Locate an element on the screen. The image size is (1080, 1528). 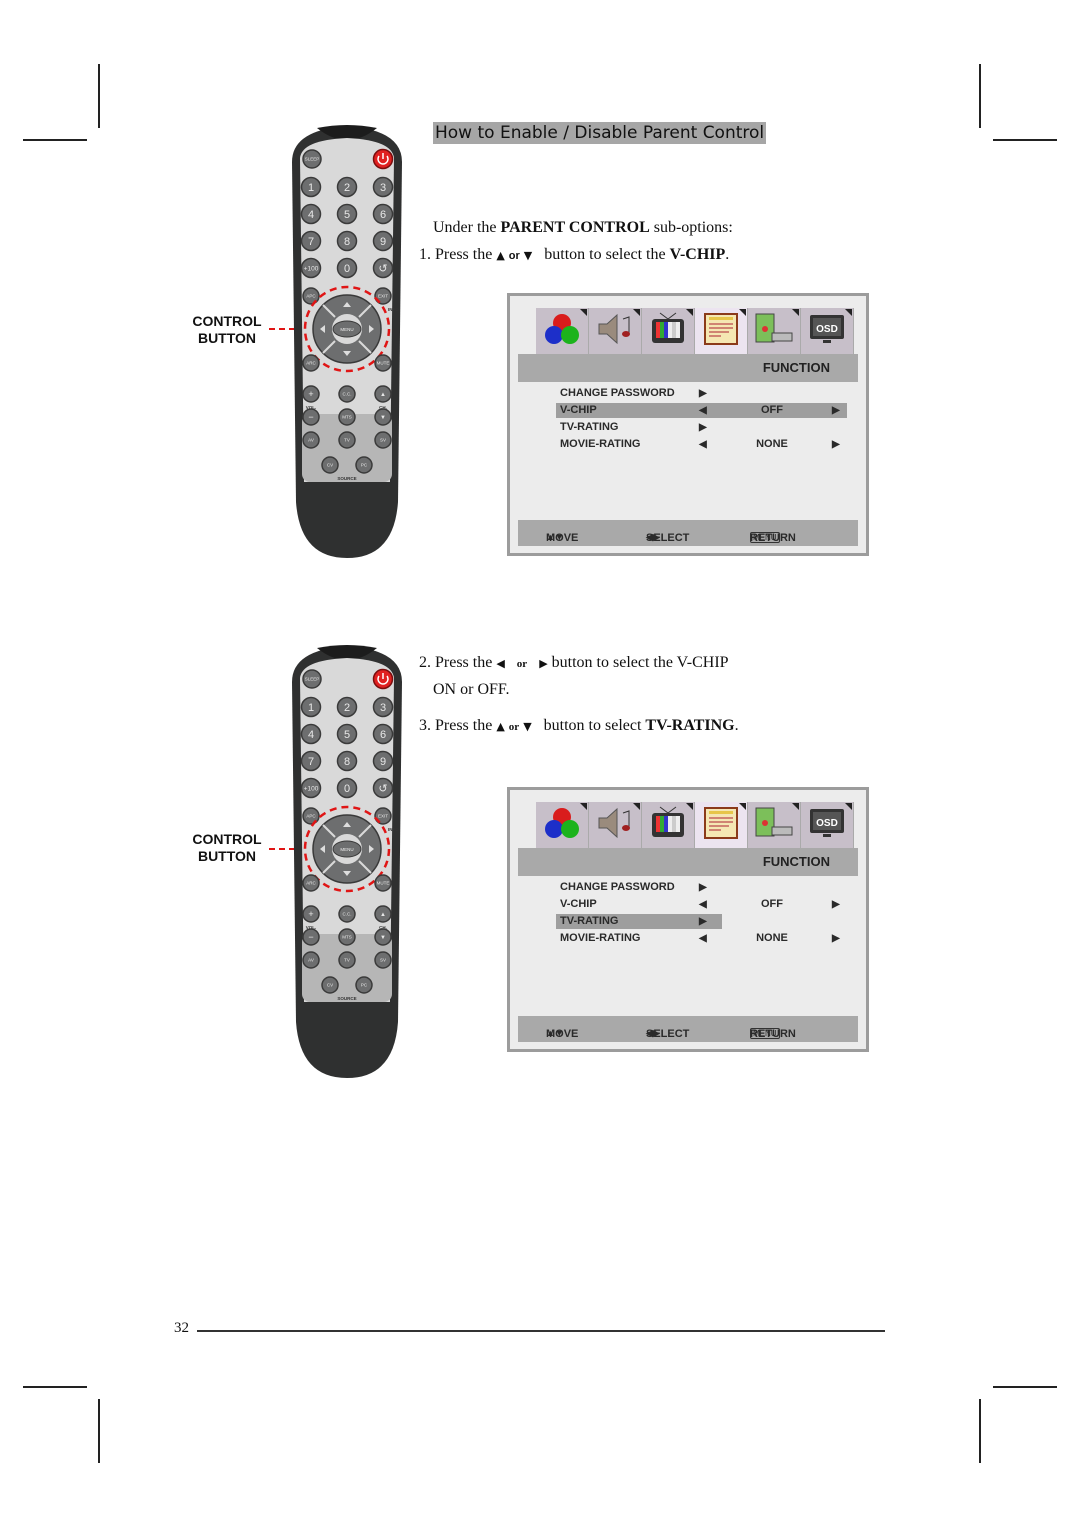
osd-icon: OSD is located at coordinates (827, 825).